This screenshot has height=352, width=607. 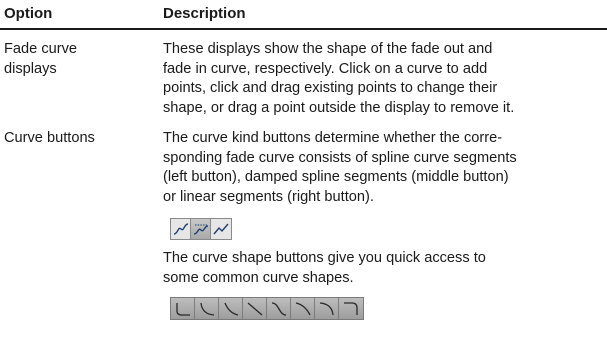 I want to click on spline-curve-button, so click(x=181, y=229).